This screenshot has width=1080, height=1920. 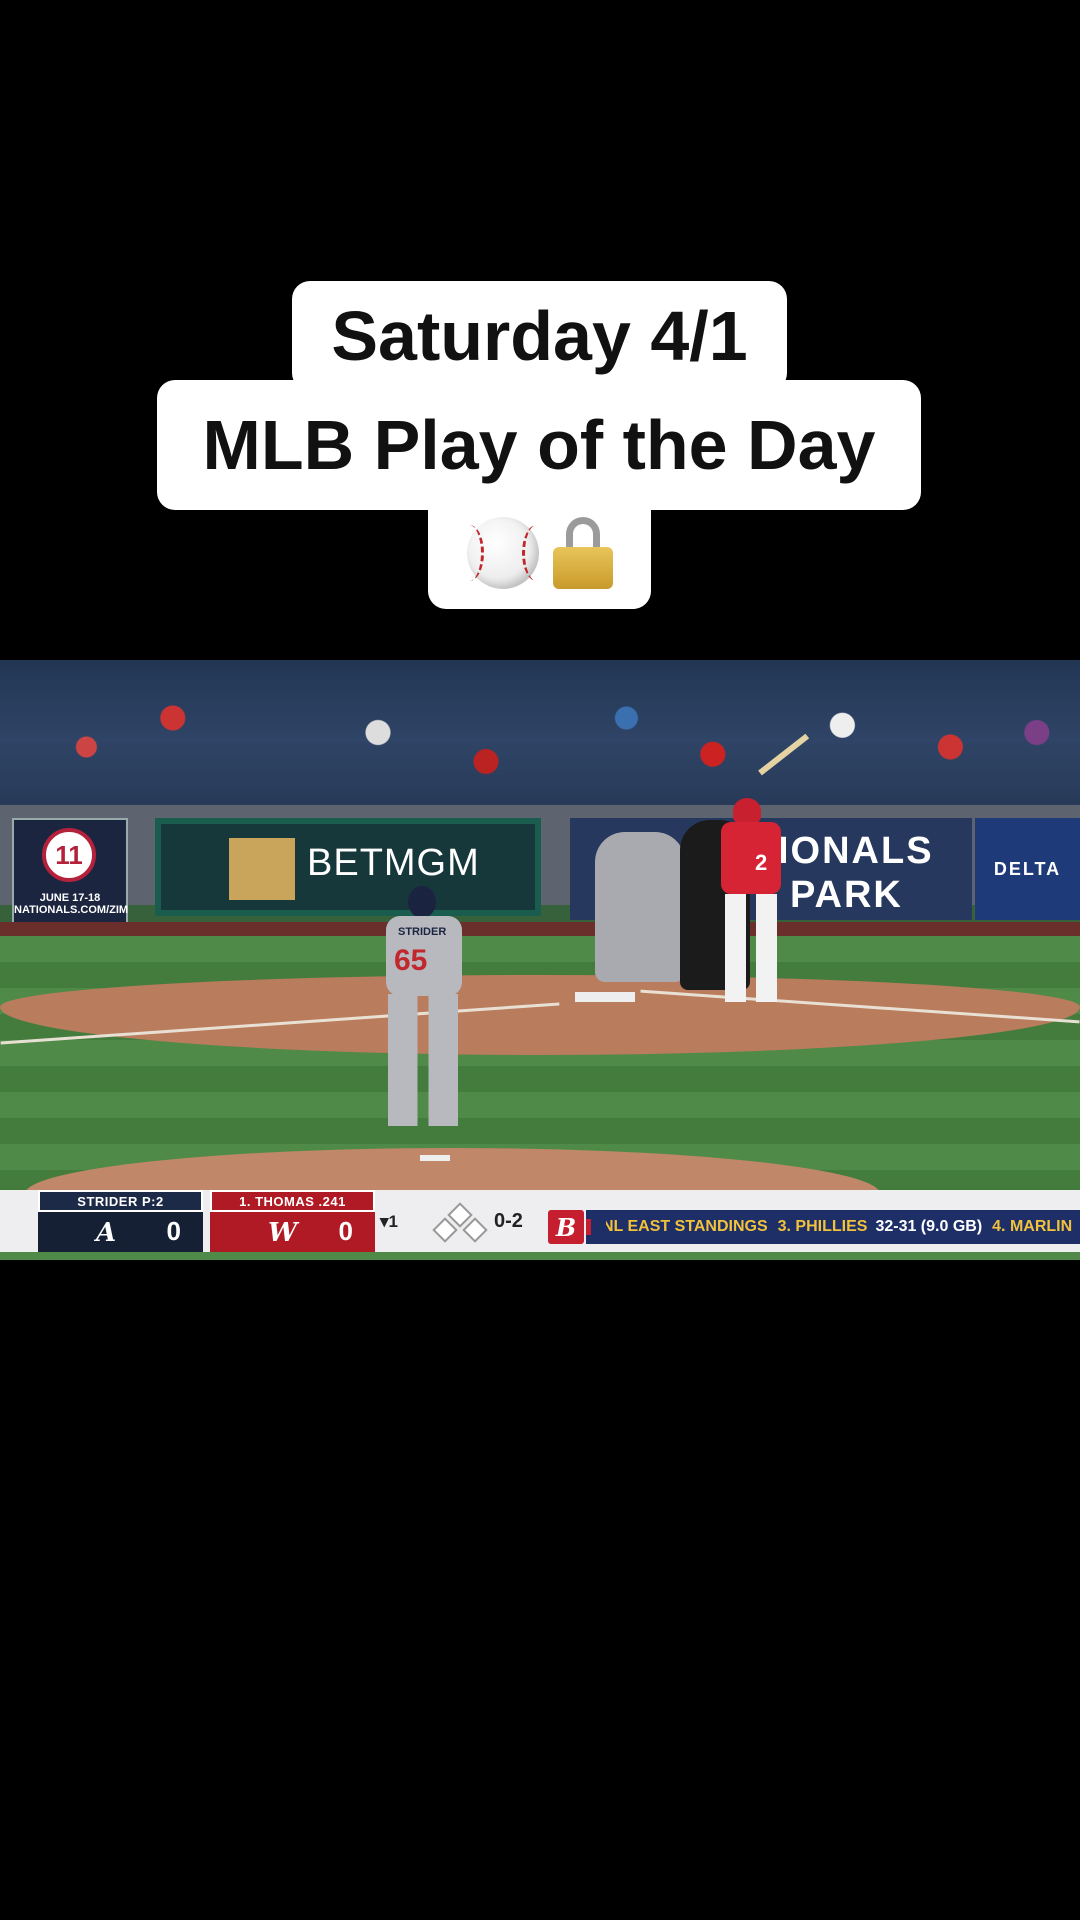 What do you see at coordinates (292, 1201) in the screenshot?
I see `home-batter-info: 1. THOMAS .241` at bounding box center [292, 1201].